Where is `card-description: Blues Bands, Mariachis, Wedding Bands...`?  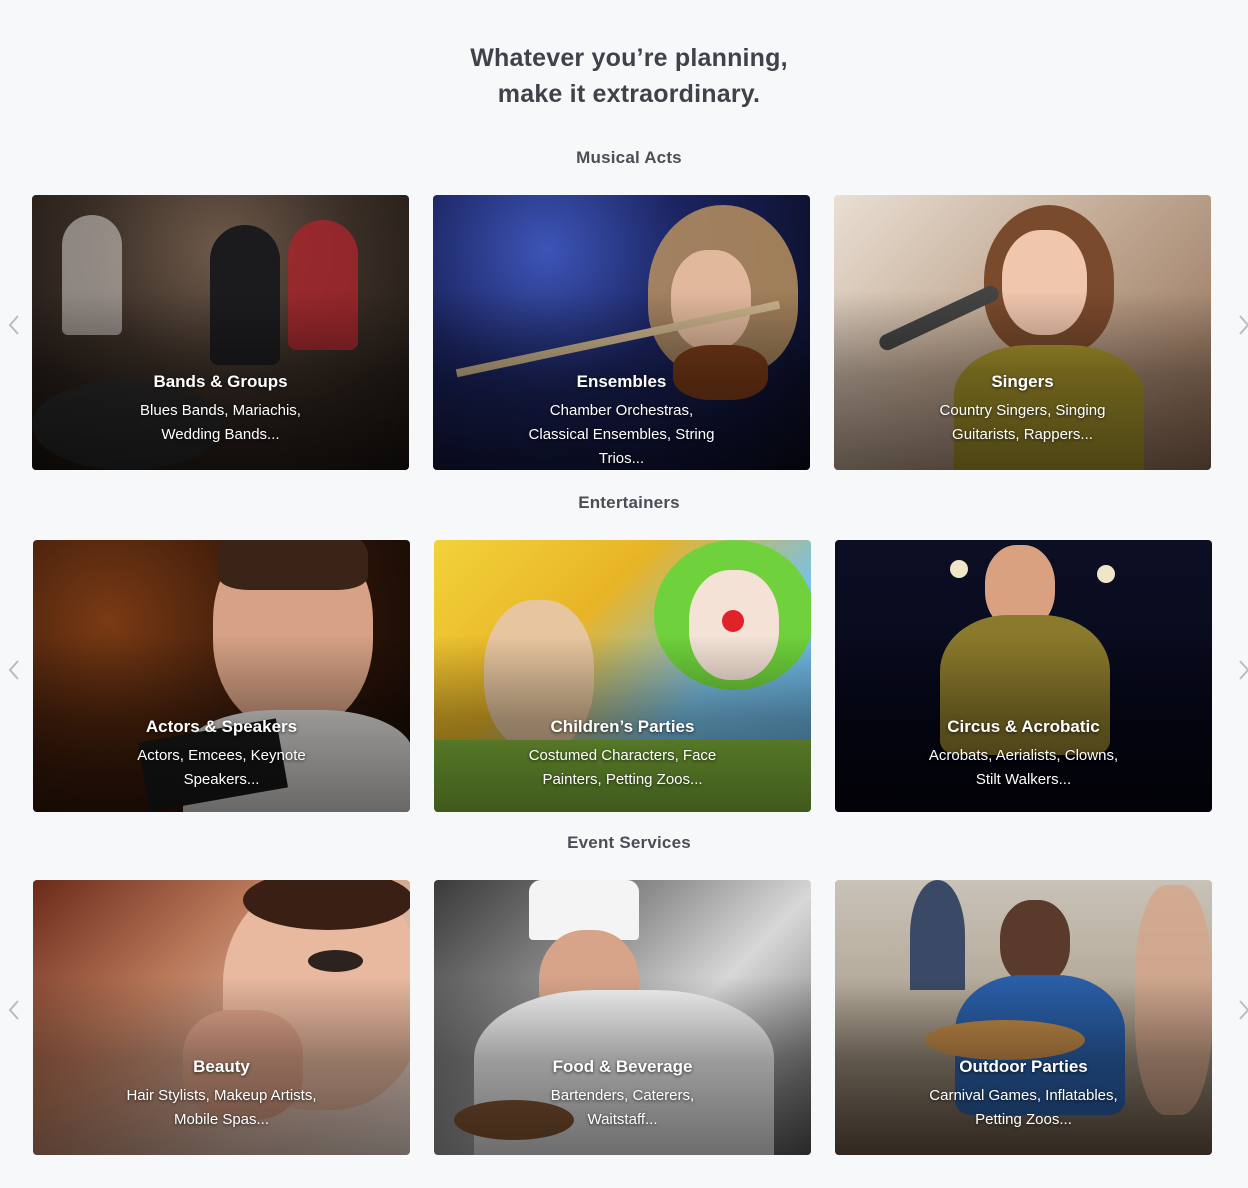 card-description: Blues Bands, Mariachis, Wedding Bands... is located at coordinates (220, 422).